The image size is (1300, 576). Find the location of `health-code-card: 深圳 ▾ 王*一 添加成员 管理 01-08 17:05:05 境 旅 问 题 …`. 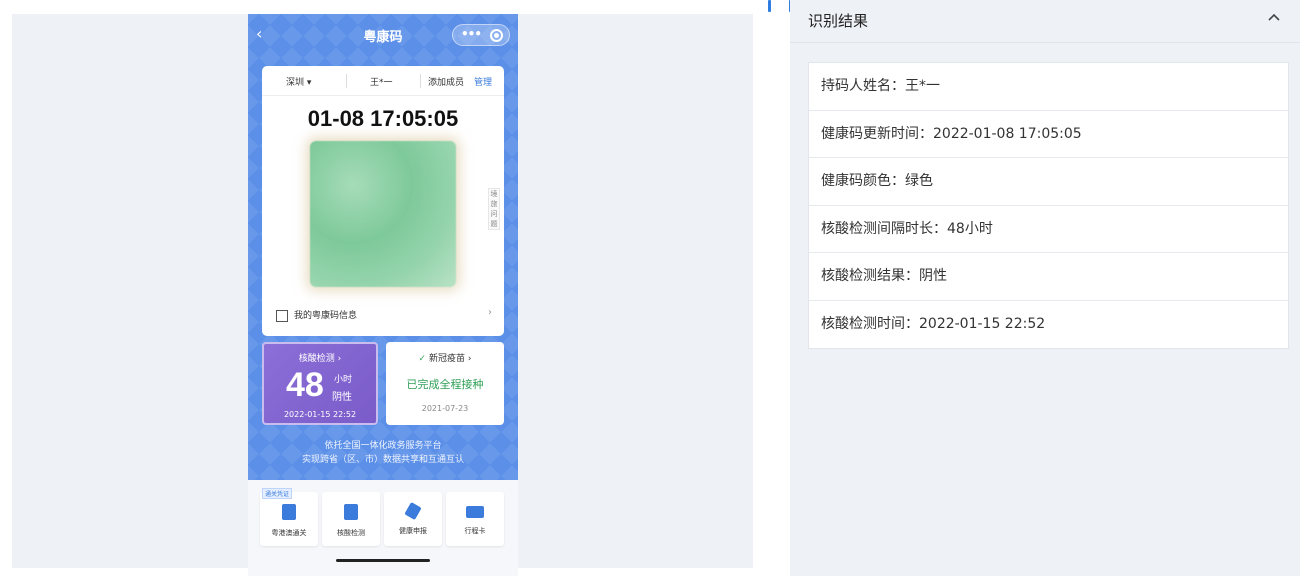

health-code-card: 深圳 ▾ 王*一 添加成员 管理 01-08 17:05:05 境 旅 问 题 … is located at coordinates (383, 201).